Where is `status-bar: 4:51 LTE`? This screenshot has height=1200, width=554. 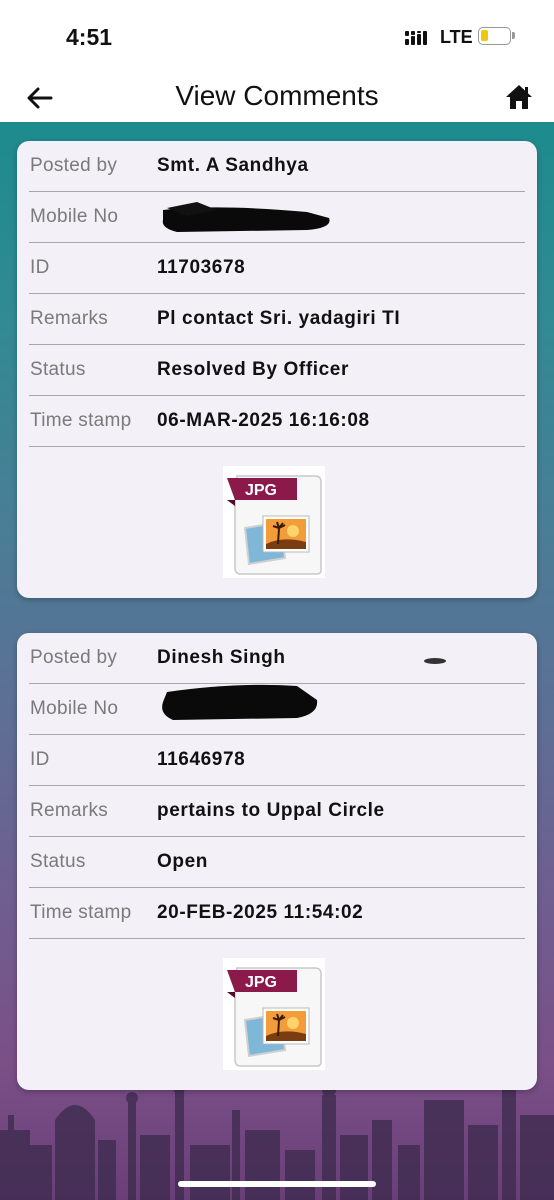
status-bar: 4:51 LTE is located at coordinates (277, 37).